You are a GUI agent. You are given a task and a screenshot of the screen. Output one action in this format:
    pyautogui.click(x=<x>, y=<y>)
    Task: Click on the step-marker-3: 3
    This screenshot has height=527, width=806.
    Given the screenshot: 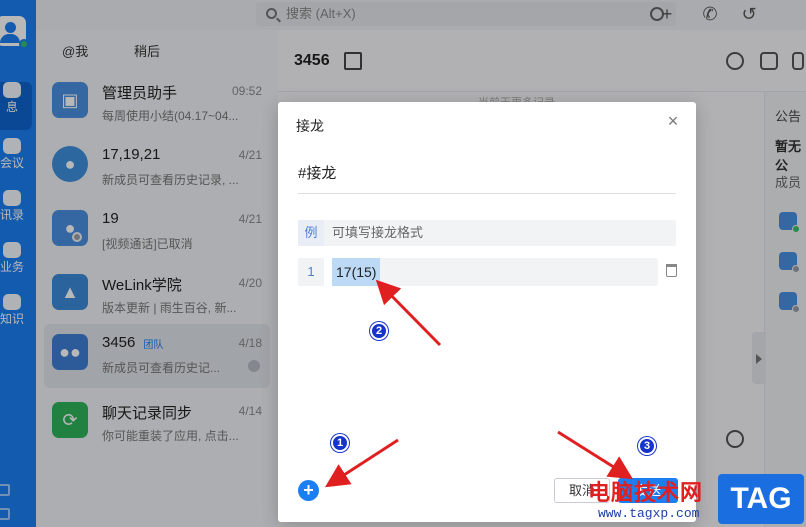 What is the action you would take?
    pyautogui.click(x=647, y=446)
    